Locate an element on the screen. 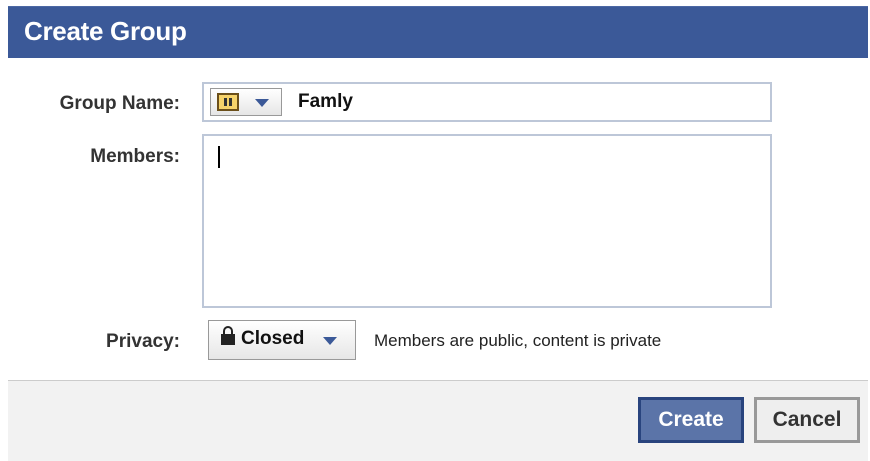 The width and height of the screenshot is (870, 461). privacy-label: Privacy: is located at coordinates (143, 341).